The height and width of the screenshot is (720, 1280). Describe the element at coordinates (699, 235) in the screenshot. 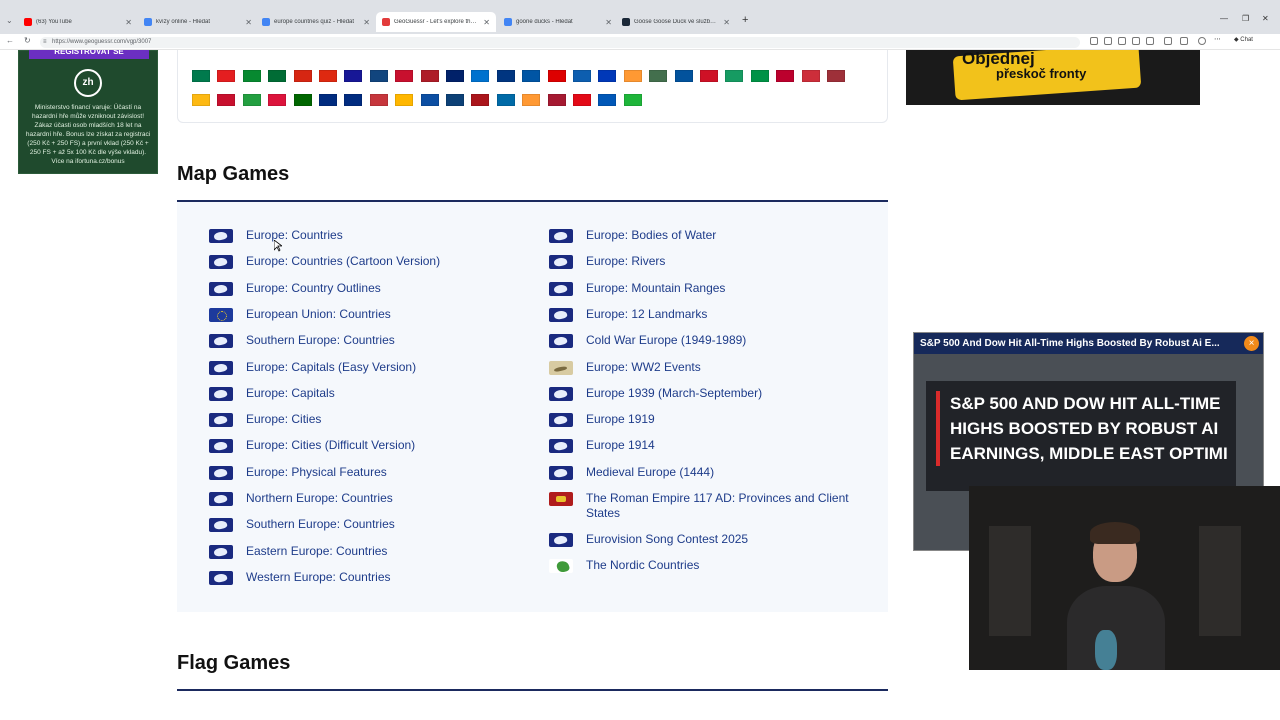

I see `map-game-link: Europe: Bodies of Water` at that location.